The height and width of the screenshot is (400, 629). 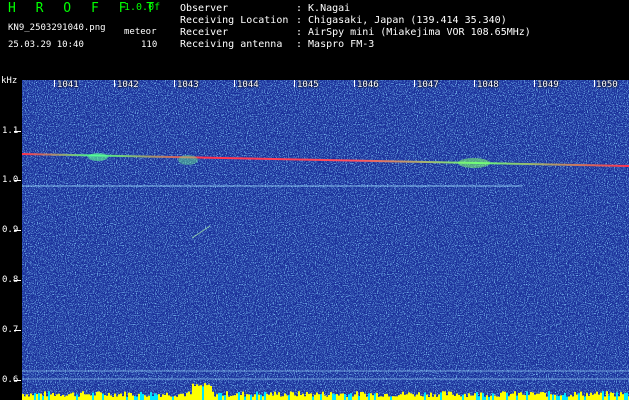 I want to click on antenna-label: Receiving antenna, so click(x=231, y=44).